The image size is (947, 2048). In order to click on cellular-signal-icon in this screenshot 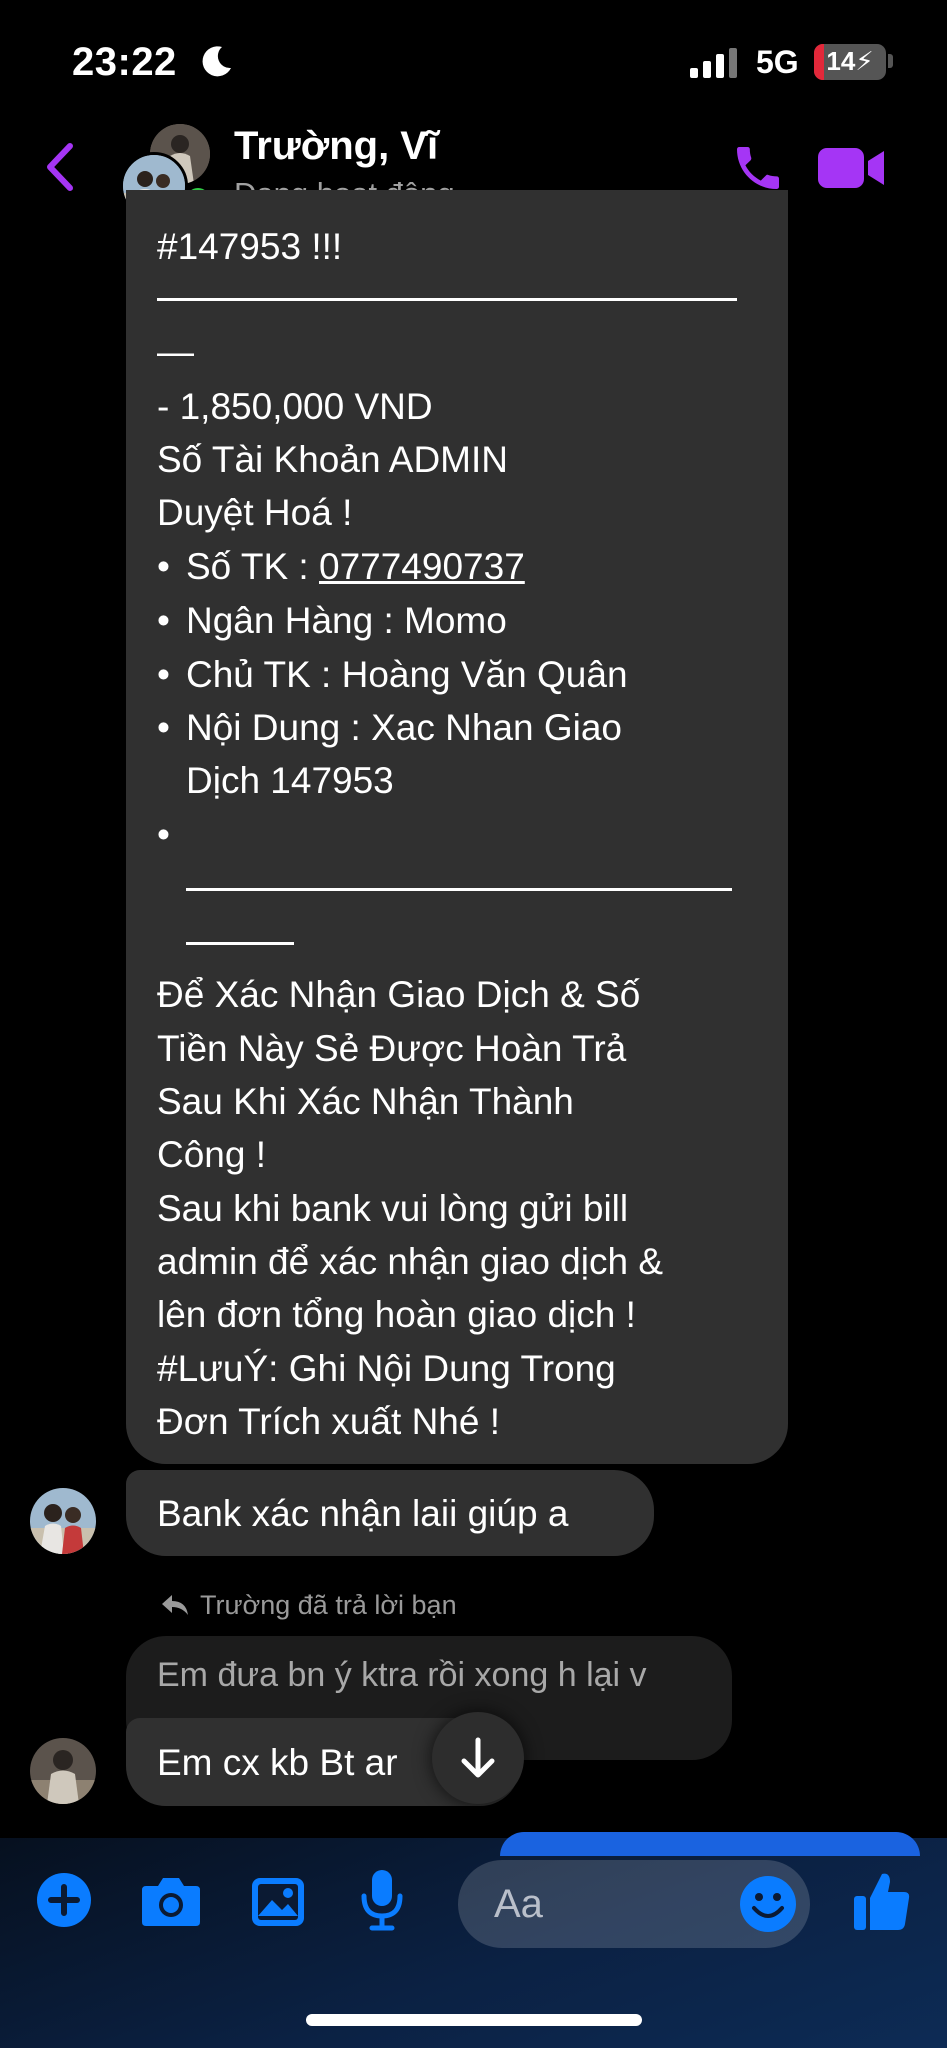, I will do `click(713, 63)`.